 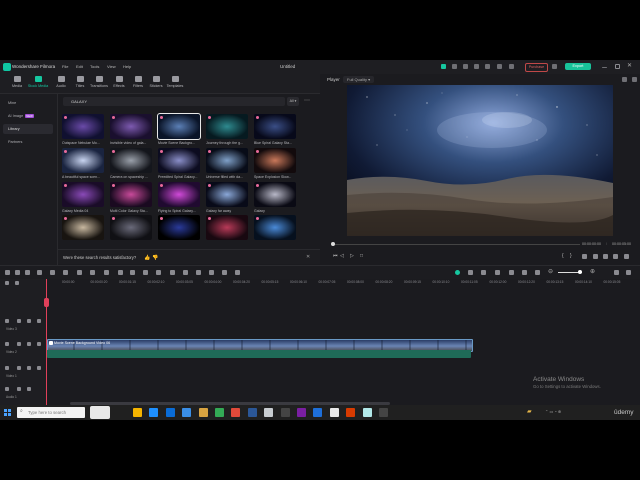 What do you see at coordinates (79, 66) in the screenshot?
I see `menu-edit: Edit` at bounding box center [79, 66].